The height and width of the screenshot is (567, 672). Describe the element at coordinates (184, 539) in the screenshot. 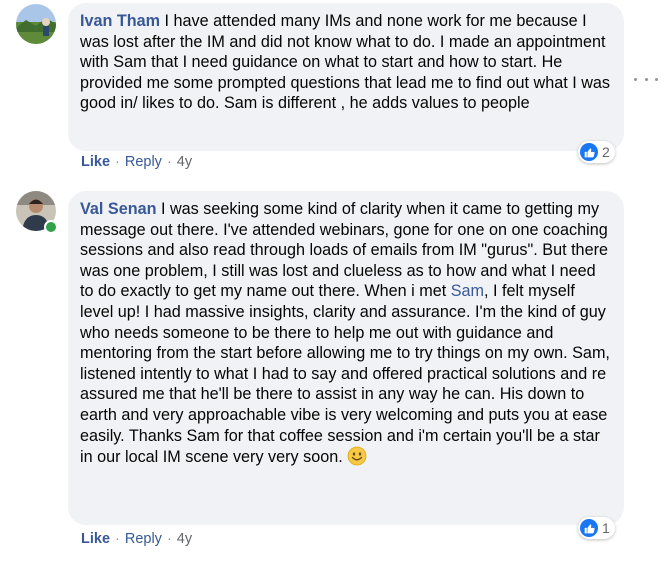

I see `timestamp: 4y` at that location.